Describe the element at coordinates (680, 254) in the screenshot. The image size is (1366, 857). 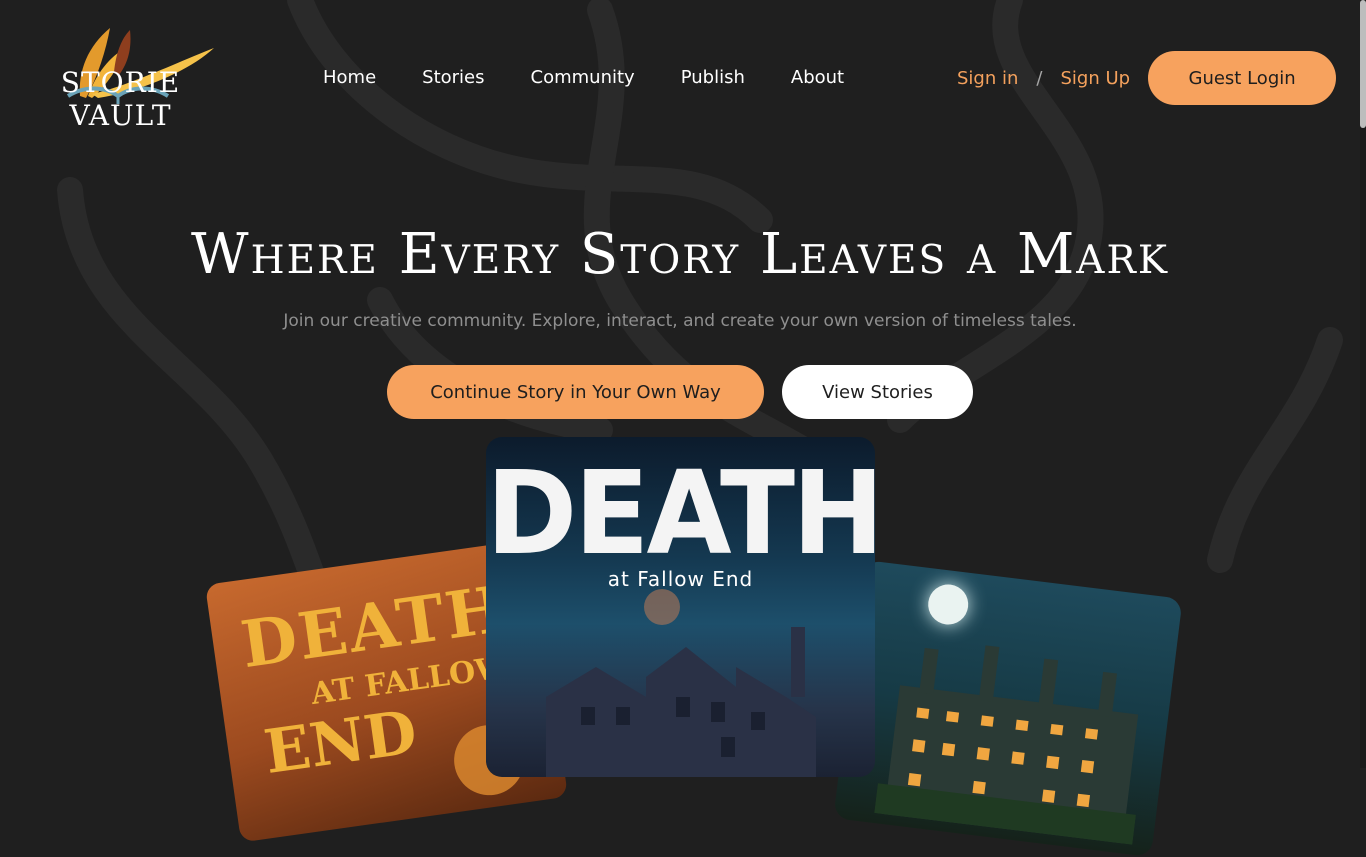
I see `hero-title: Where Every Story Leaves a Mark` at that location.